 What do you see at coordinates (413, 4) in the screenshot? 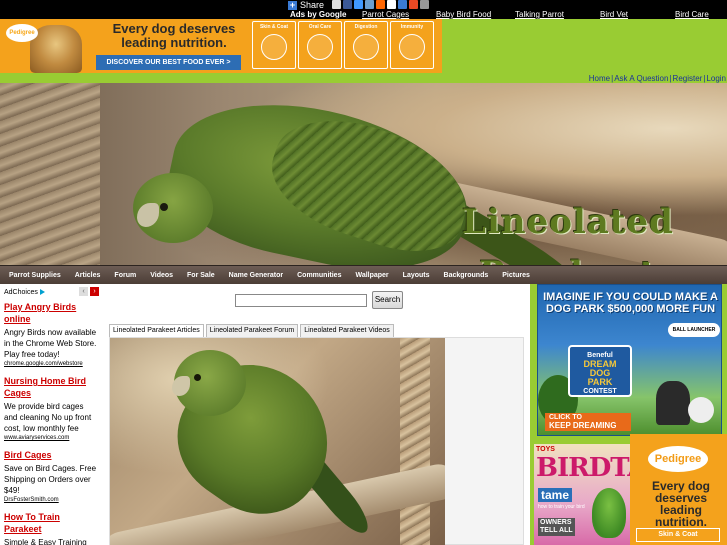
I see `reddit-icon` at bounding box center [413, 4].